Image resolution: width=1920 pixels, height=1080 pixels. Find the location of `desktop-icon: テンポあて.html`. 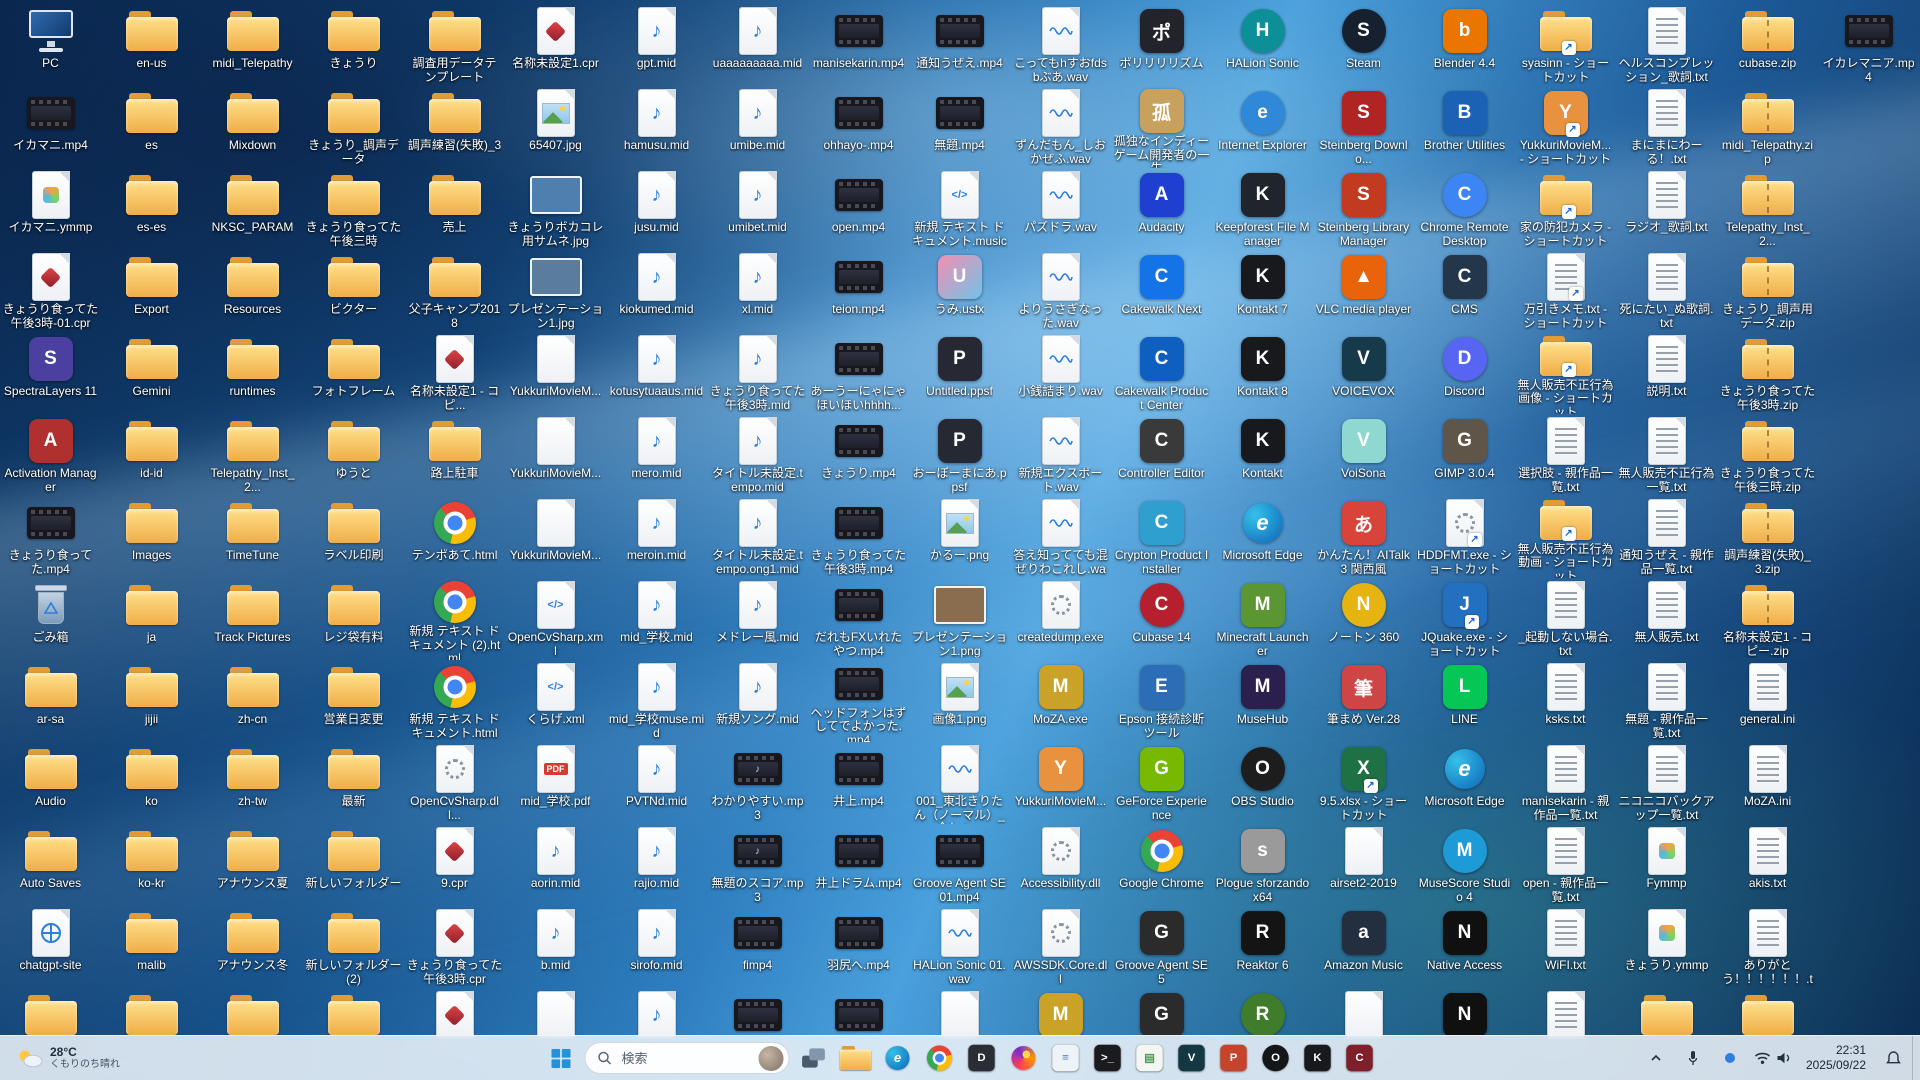

desktop-icon: テンポあて.html is located at coordinates (454, 537).